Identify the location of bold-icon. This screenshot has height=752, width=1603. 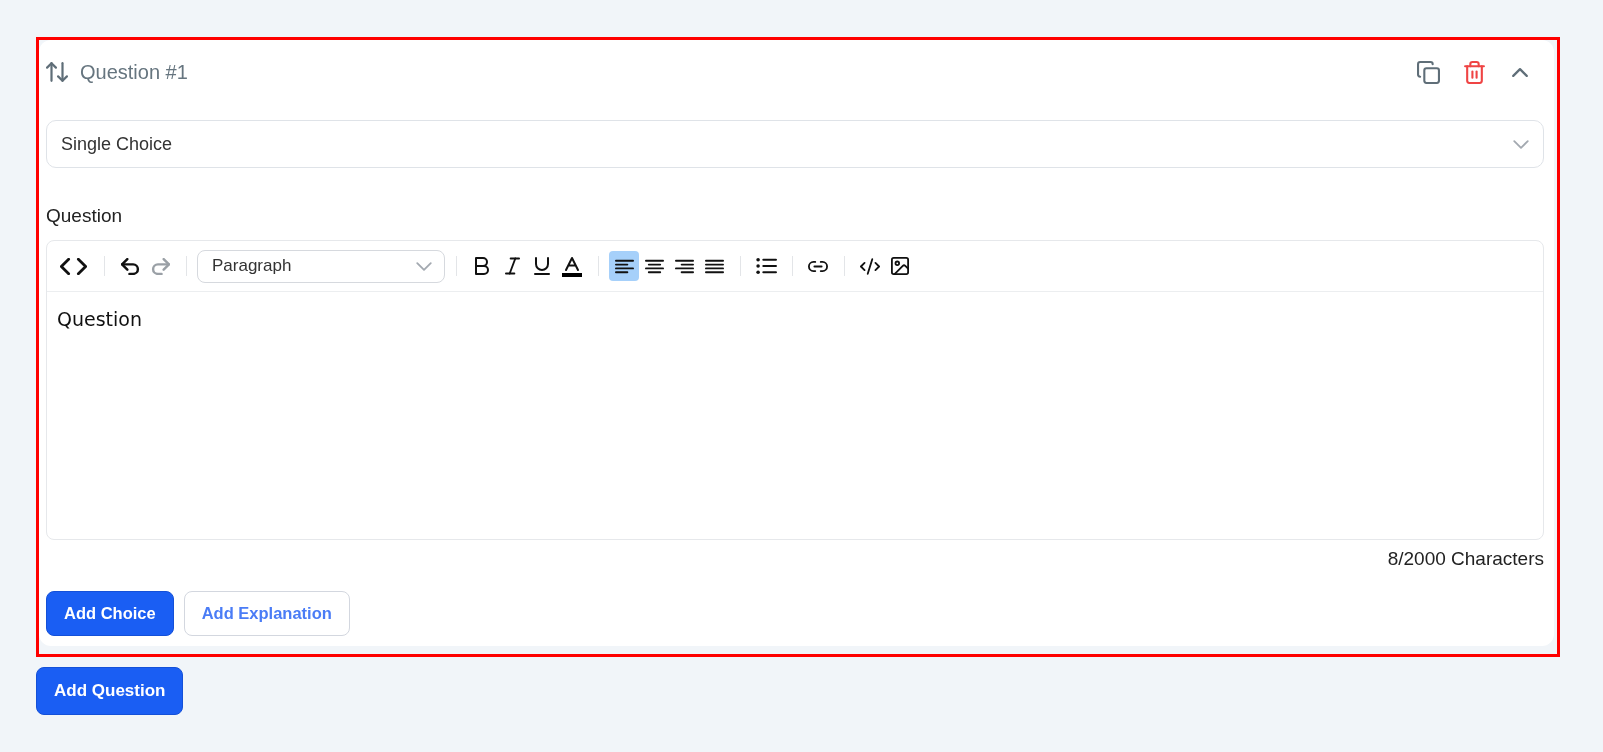
(482, 266).